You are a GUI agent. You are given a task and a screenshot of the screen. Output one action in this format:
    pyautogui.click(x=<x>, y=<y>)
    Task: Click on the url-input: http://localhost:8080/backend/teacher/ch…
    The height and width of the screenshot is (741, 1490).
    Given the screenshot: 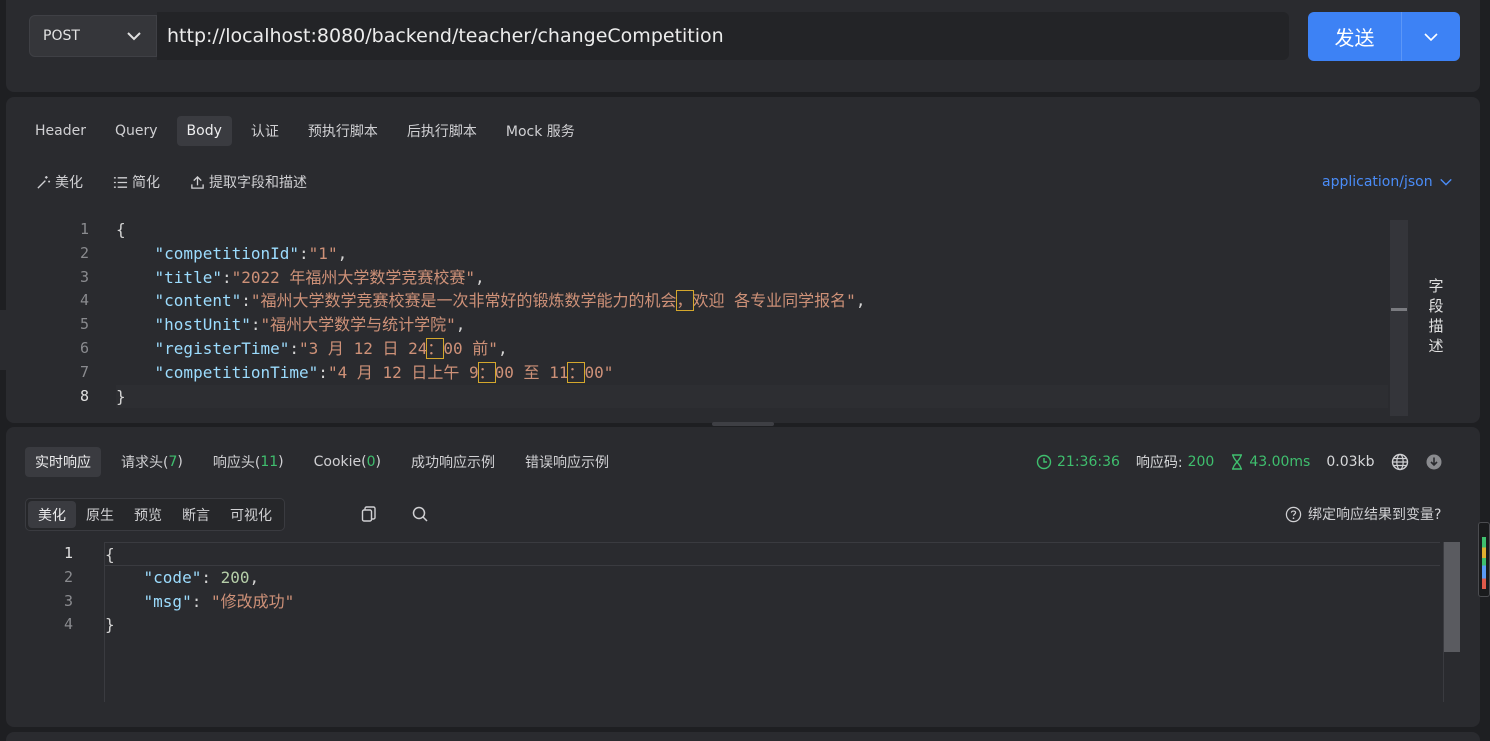 What is the action you would take?
    pyautogui.click(x=723, y=36)
    